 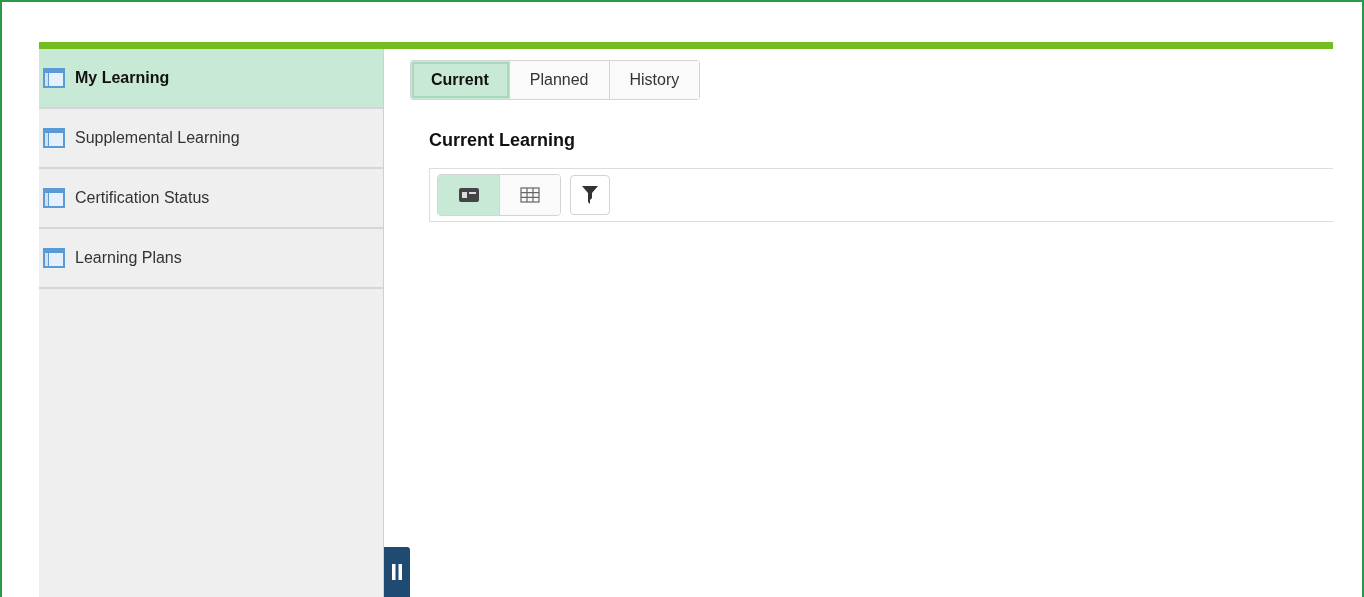 I want to click on sidebar-item: Supplemental Learning, so click(x=211, y=139).